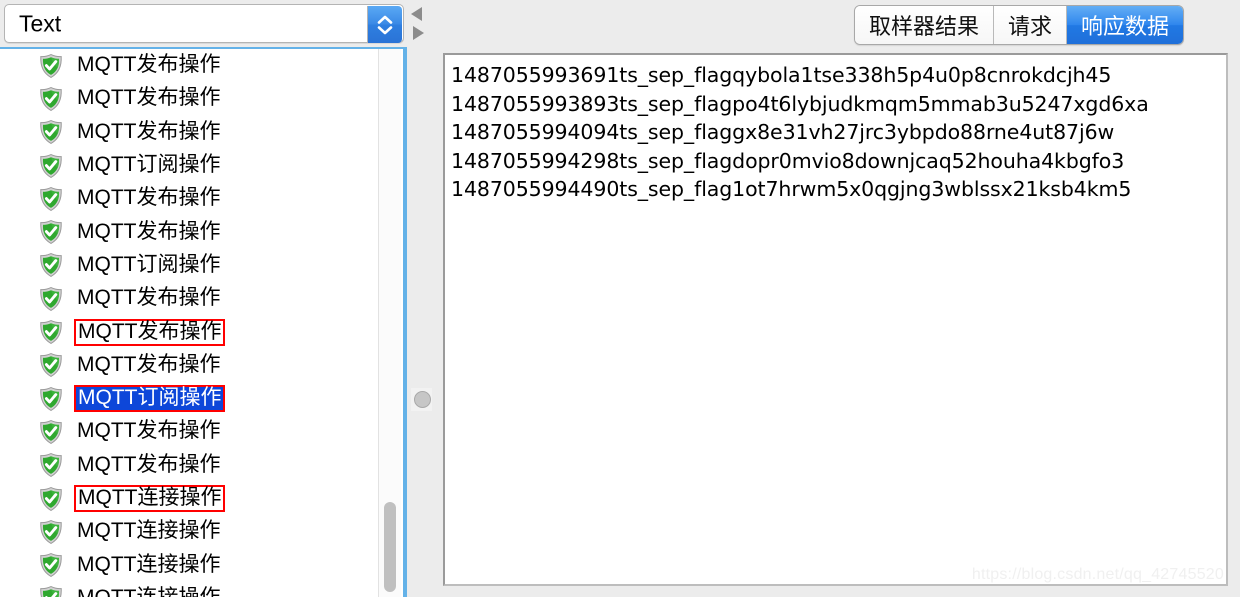  I want to click on text-format-combobox: Text, so click(204, 23).